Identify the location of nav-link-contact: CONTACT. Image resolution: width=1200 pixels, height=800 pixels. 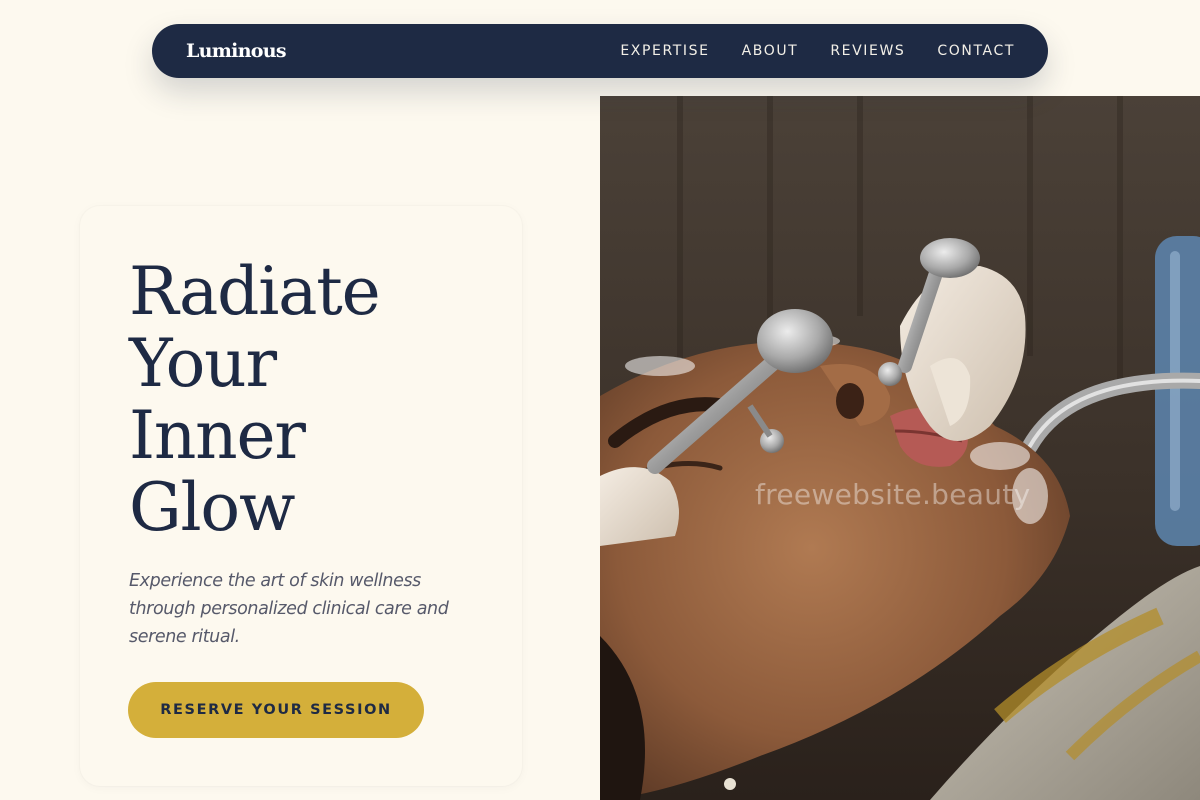
(976, 51).